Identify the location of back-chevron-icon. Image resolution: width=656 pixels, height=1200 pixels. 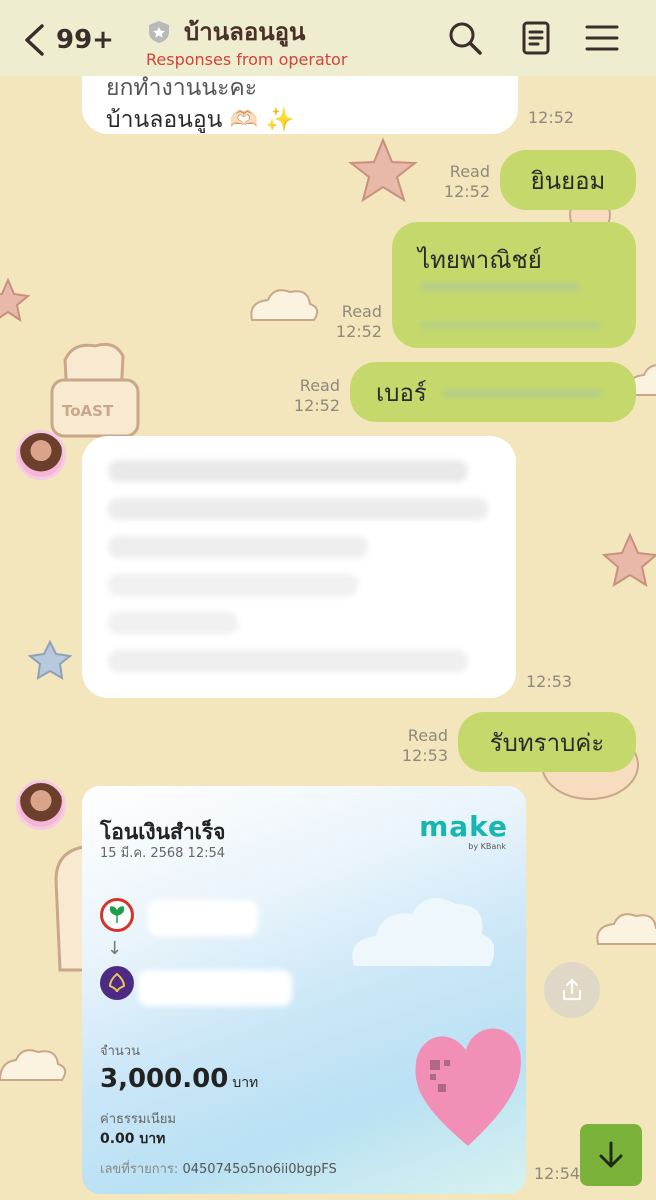
(34, 40).